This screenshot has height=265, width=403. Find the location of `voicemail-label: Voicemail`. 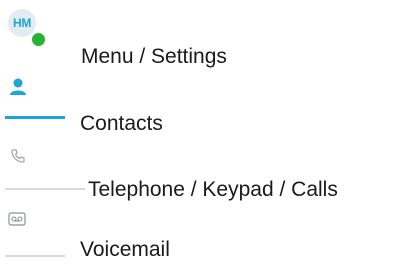

voicemail-label: Voicemail is located at coordinates (125, 249).